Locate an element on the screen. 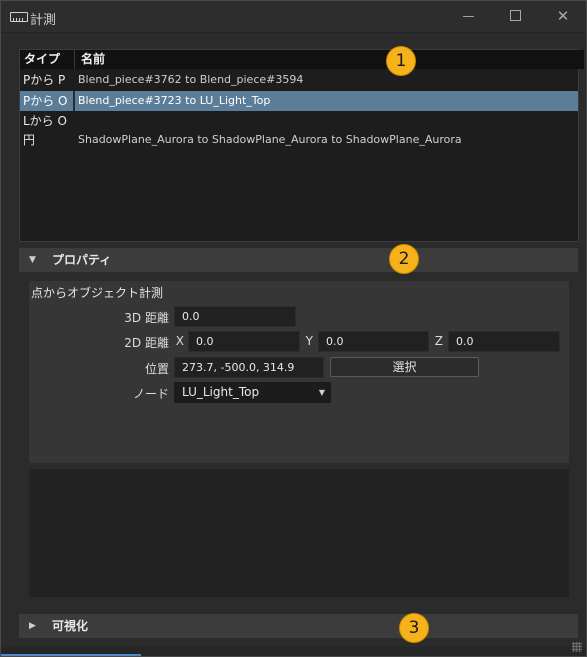  row-name: Blend_piece#3762 to Blend_piece#3594 is located at coordinates (191, 79).